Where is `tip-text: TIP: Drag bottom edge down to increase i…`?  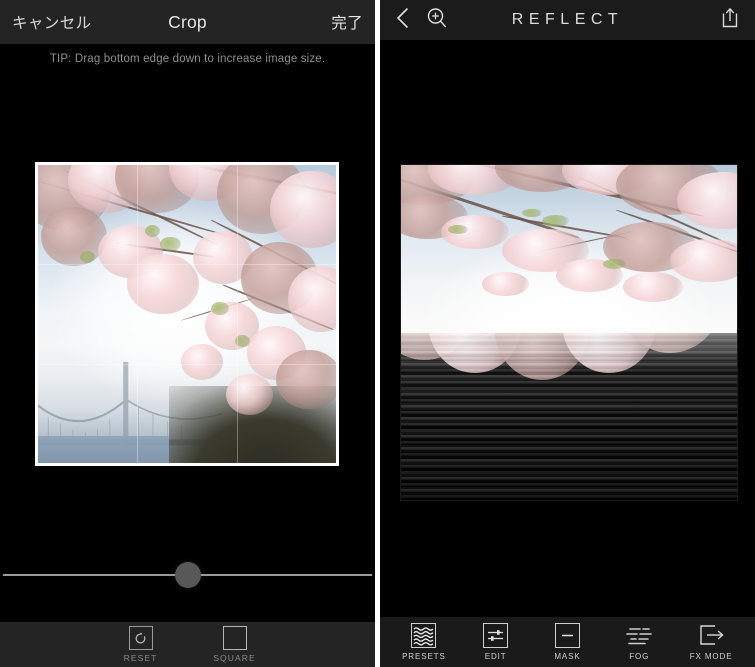 tip-text: TIP: Drag bottom edge down to increase i… is located at coordinates (187, 59).